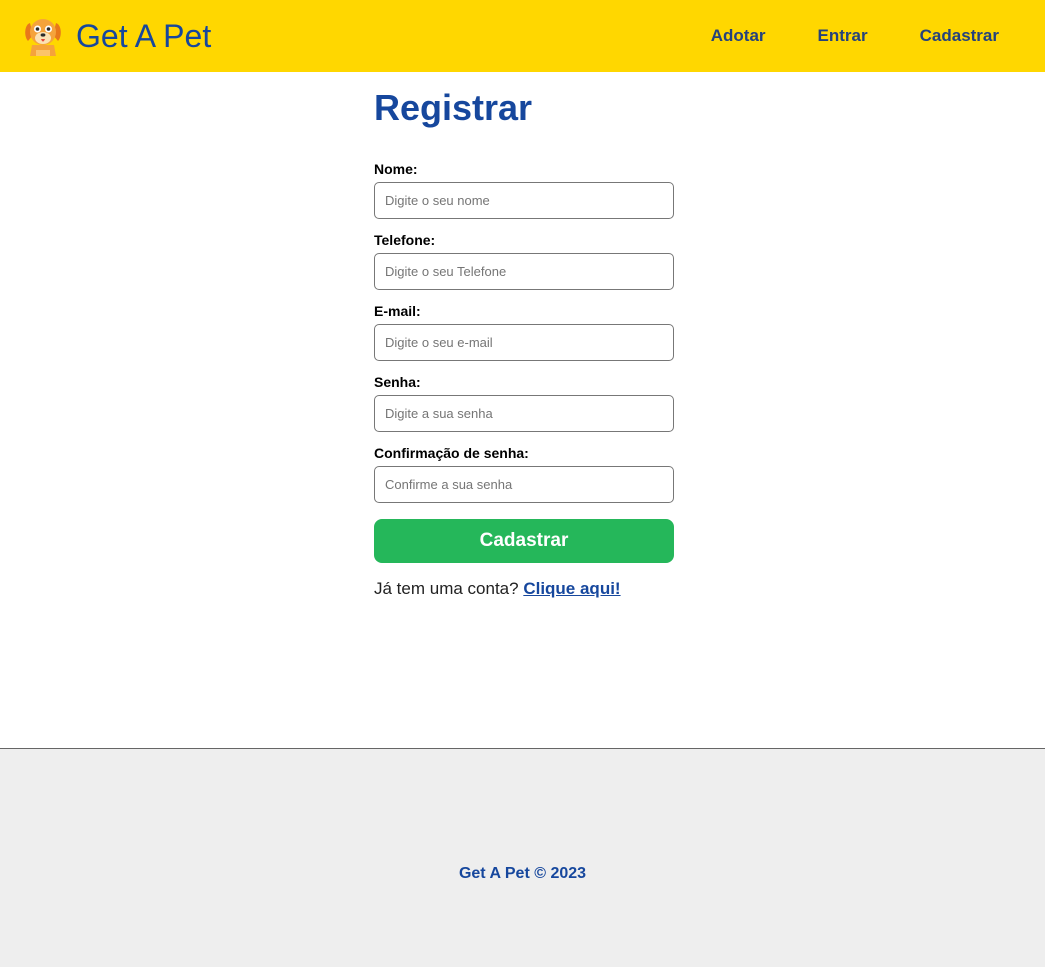 This screenshot has height=967, width=1045. What do you see at coordinates (524, 271) in the screenshot?
I see `phone-input` at bounding box center [524, 271].